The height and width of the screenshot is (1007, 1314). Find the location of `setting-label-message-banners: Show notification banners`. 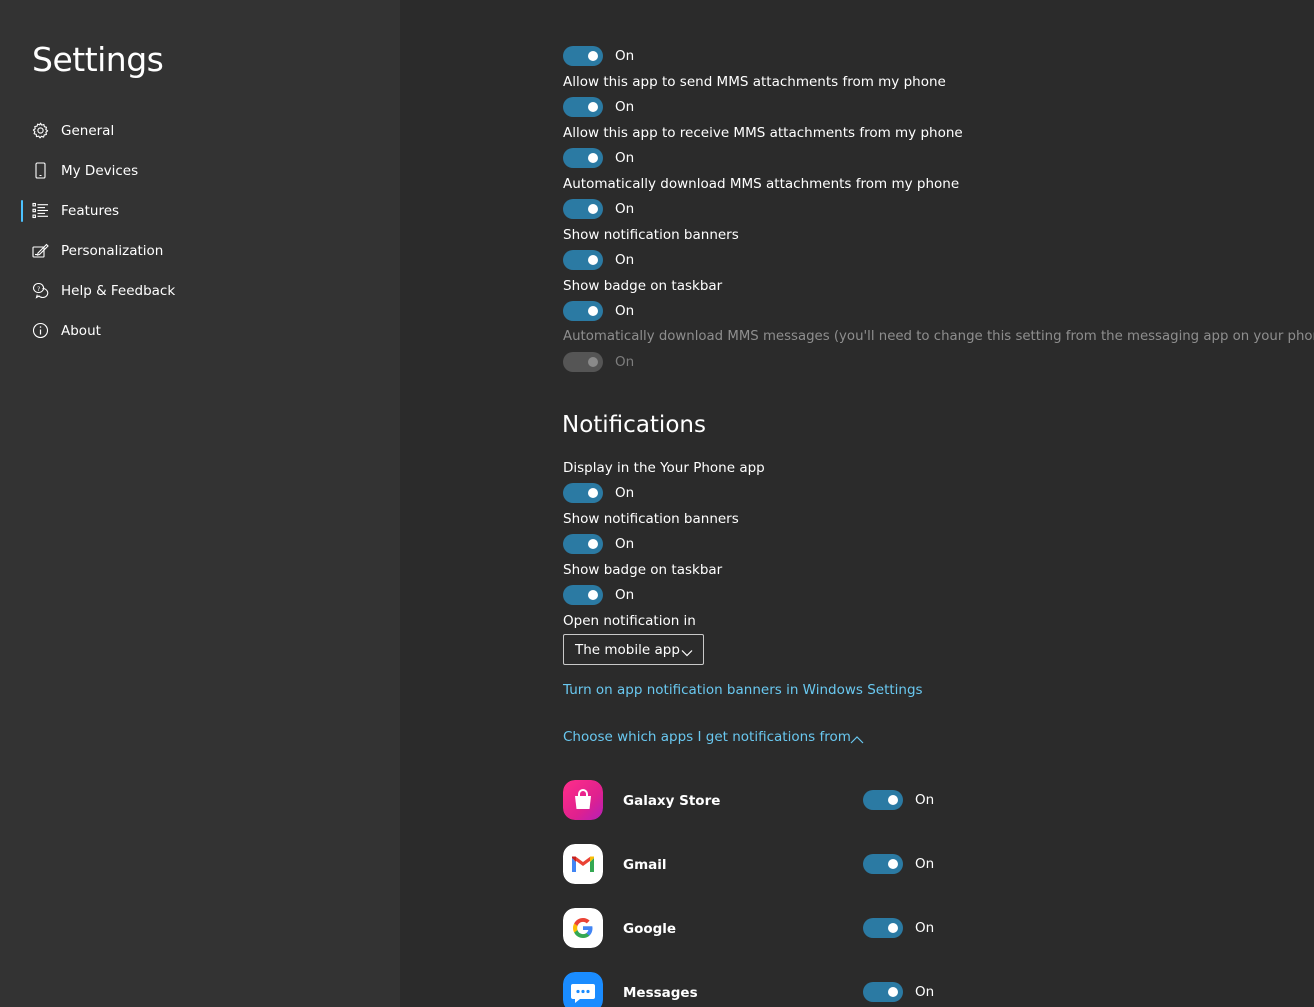

setting-label-message-banners: Show notification banners is located at coordinates (651, 235).